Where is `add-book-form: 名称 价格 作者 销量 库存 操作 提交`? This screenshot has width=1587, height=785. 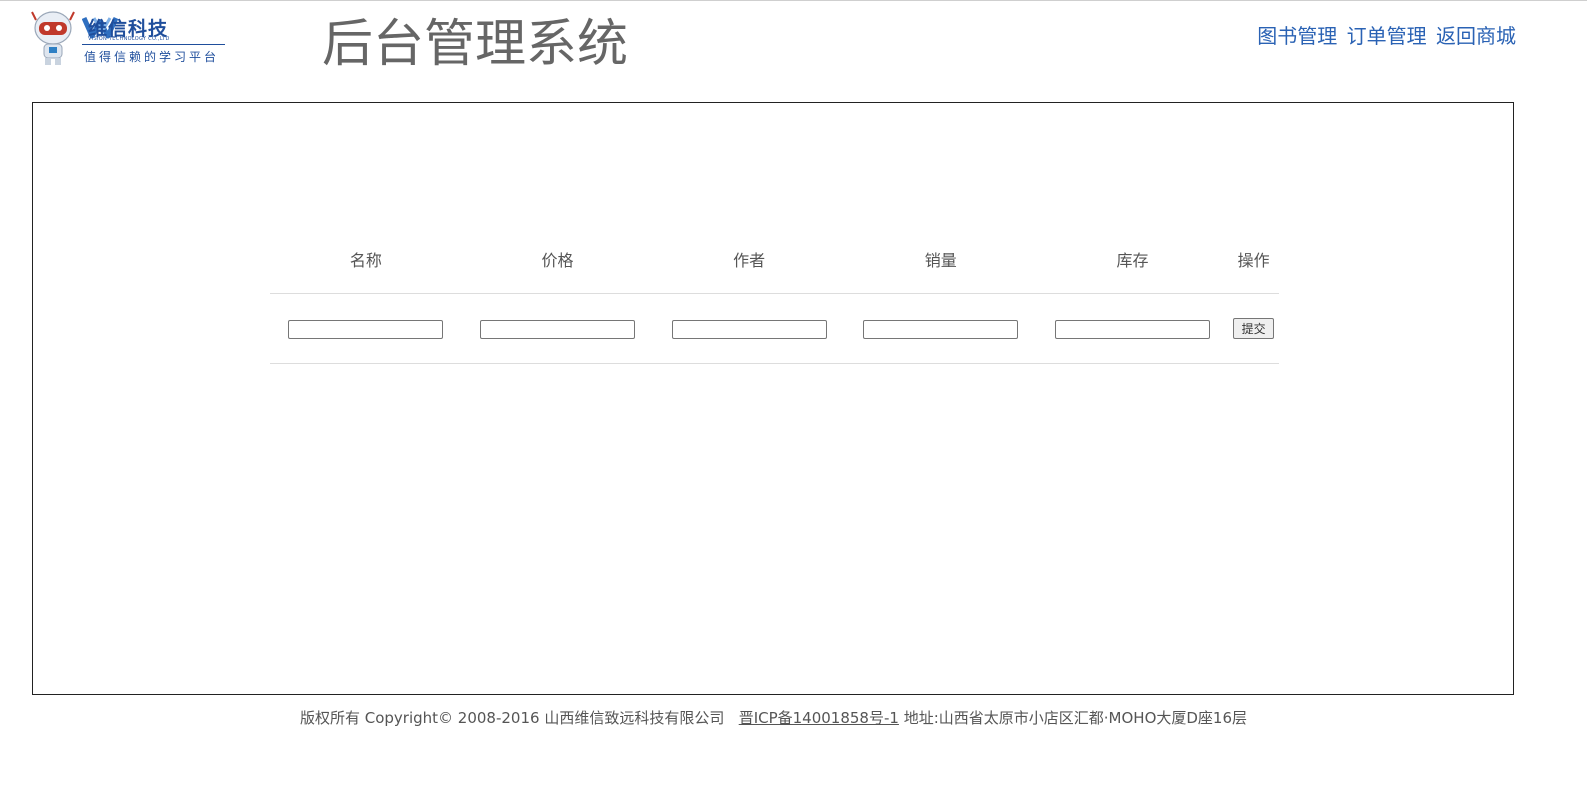 add-book-form: 名称 价格 作者 销量 库存 操作 提交 is located at coordinates (774, 294).